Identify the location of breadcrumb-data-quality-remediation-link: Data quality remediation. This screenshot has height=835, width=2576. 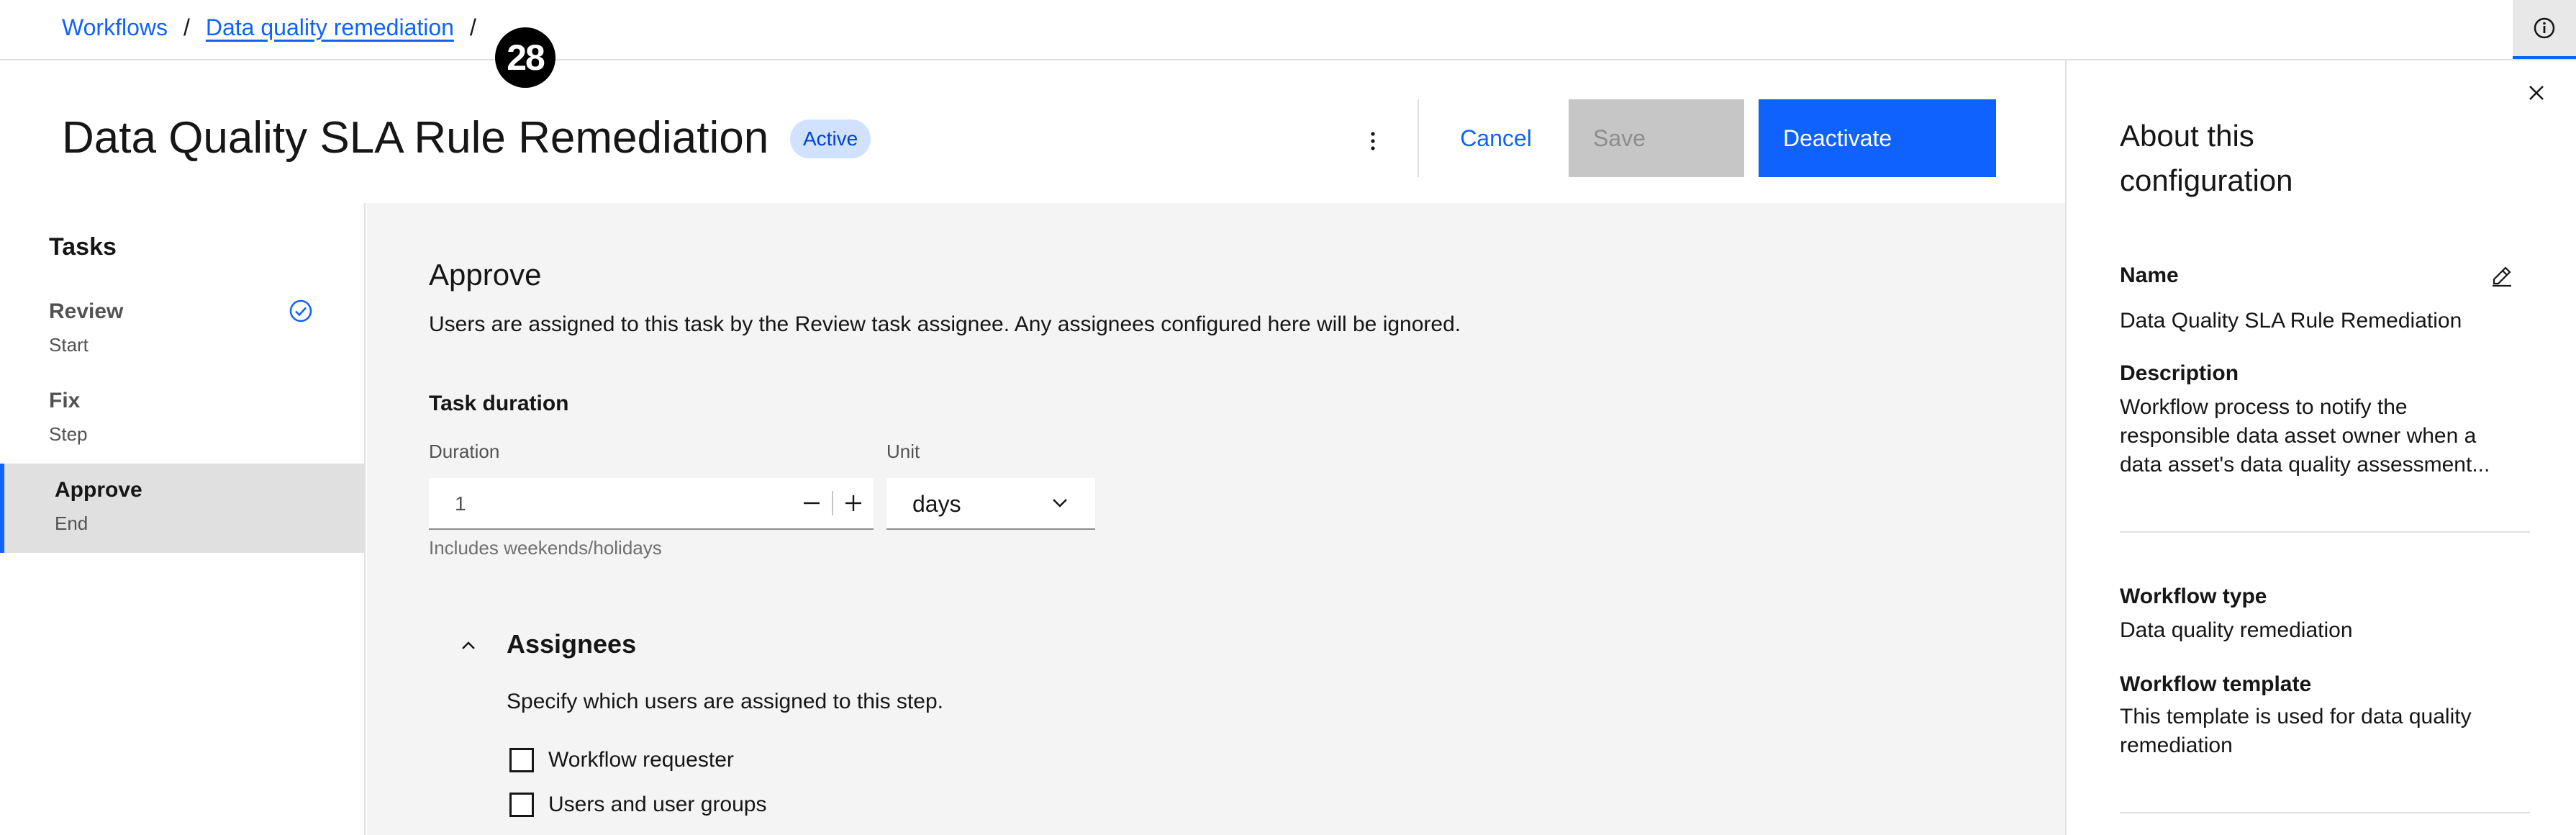
(330, 28).